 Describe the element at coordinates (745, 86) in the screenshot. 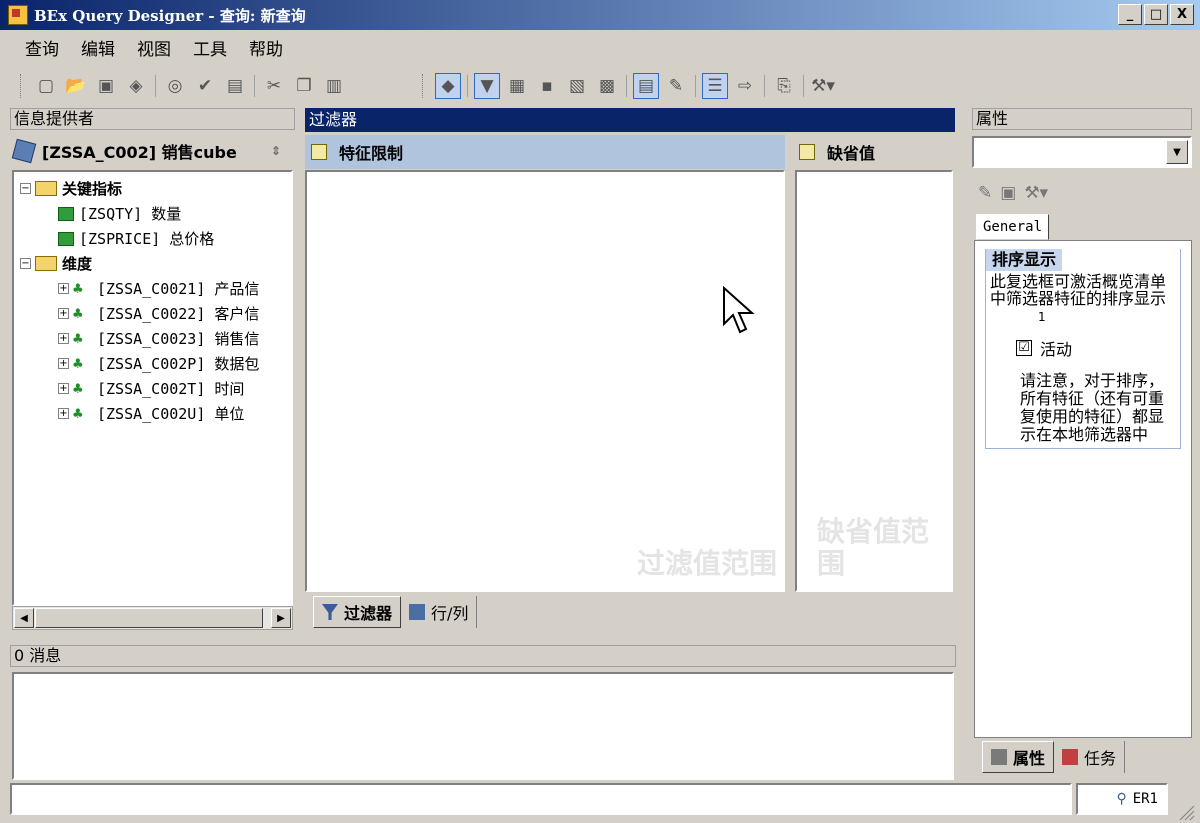

I see `where-used-icon: ⇨` at that location.